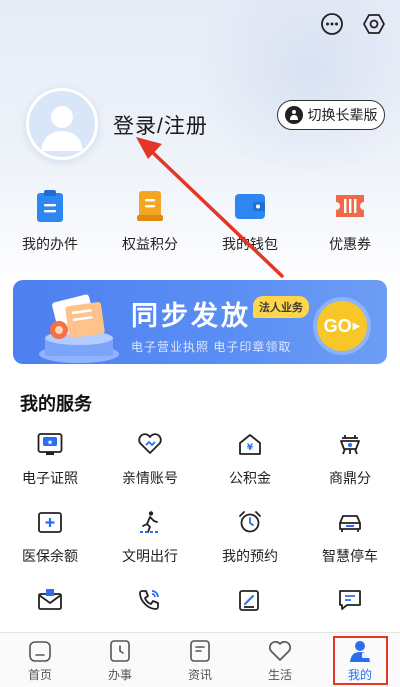 Image resolution: width=400 pixels, height=687 pixels. I want to click on banner-title: 同步发放, so click(191, 316).